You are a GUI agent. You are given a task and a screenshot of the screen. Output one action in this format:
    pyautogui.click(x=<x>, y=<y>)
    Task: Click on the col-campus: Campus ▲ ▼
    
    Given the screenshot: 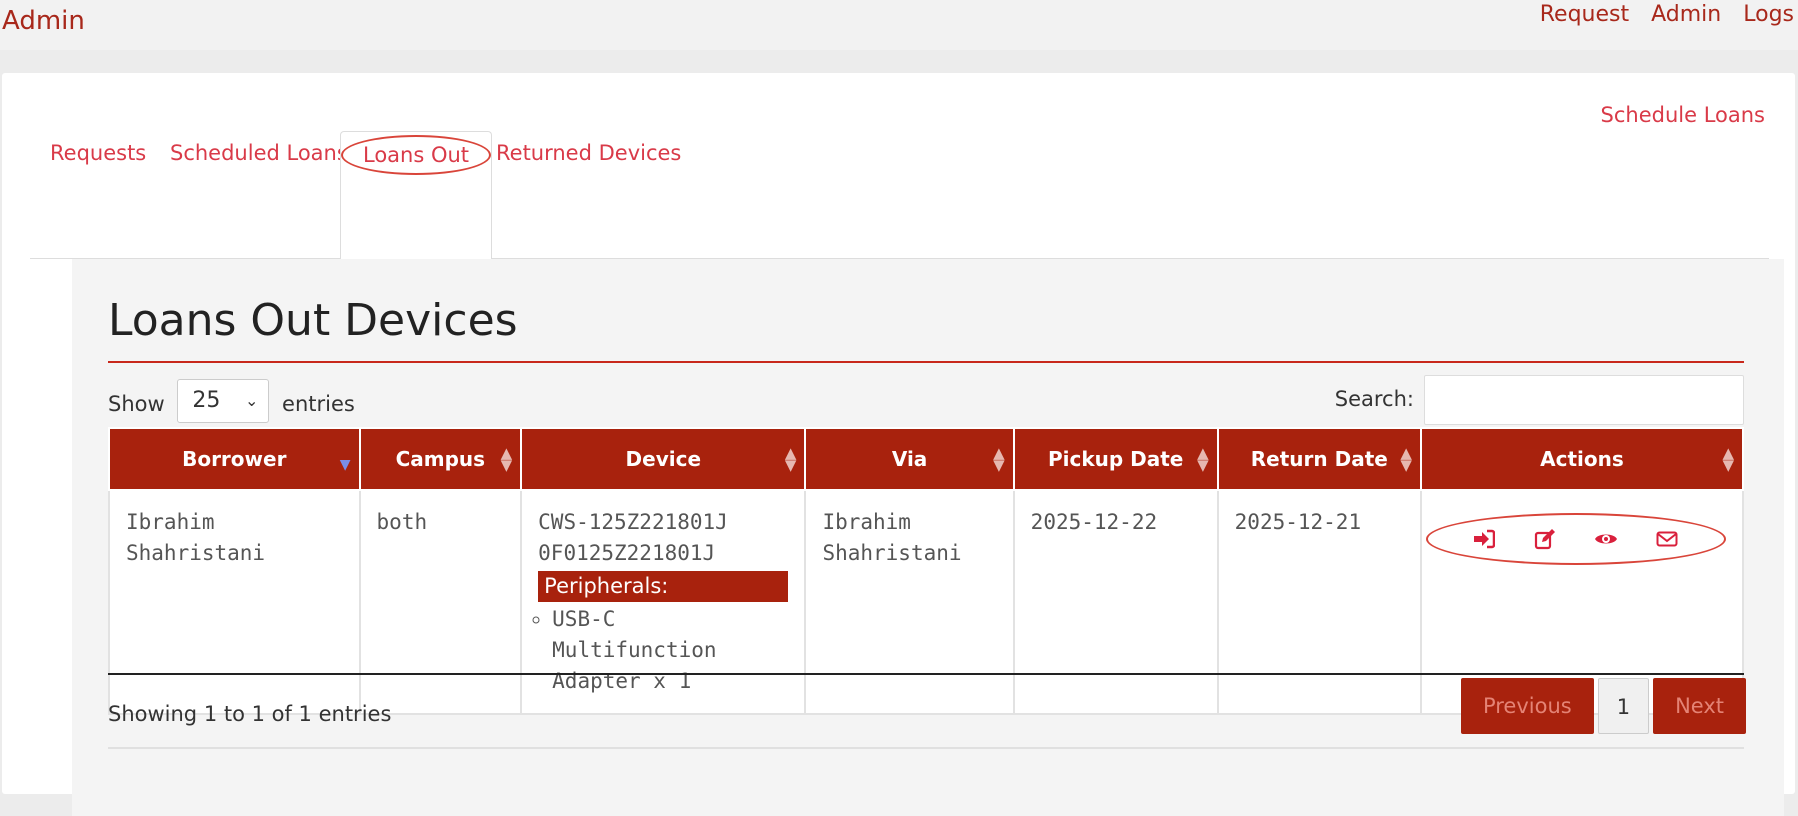 What is the action you would take?
    pyautogui.click(x=440, y=459)
    